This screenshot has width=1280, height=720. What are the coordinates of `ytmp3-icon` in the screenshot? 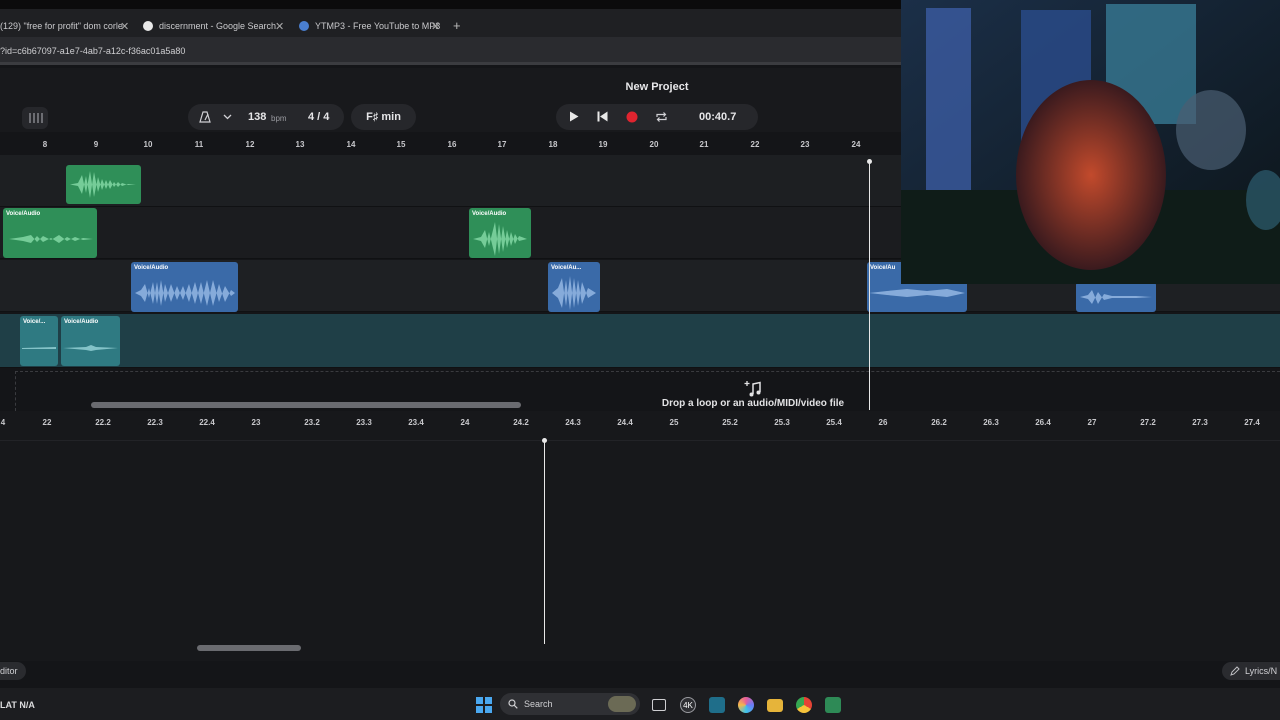 It's located at (304, 26).